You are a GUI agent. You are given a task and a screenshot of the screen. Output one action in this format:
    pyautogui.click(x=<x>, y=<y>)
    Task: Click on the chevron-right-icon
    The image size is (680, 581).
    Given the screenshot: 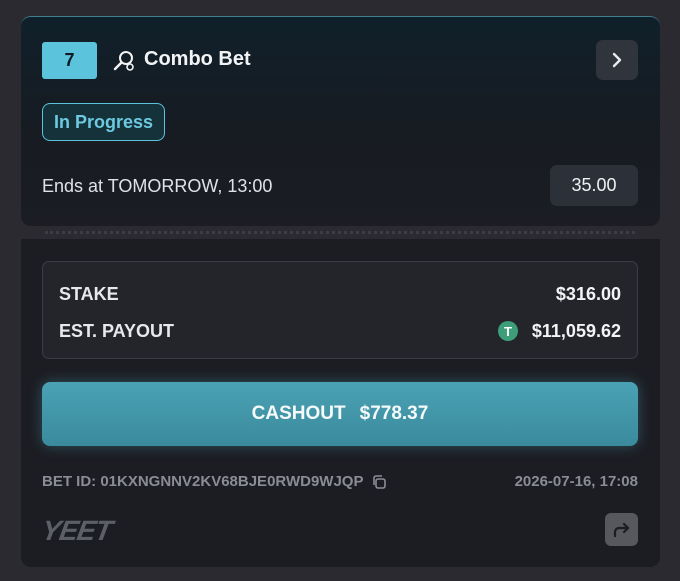 What is the action you would take?
    pyautogui.click(x=617, y=60)
    